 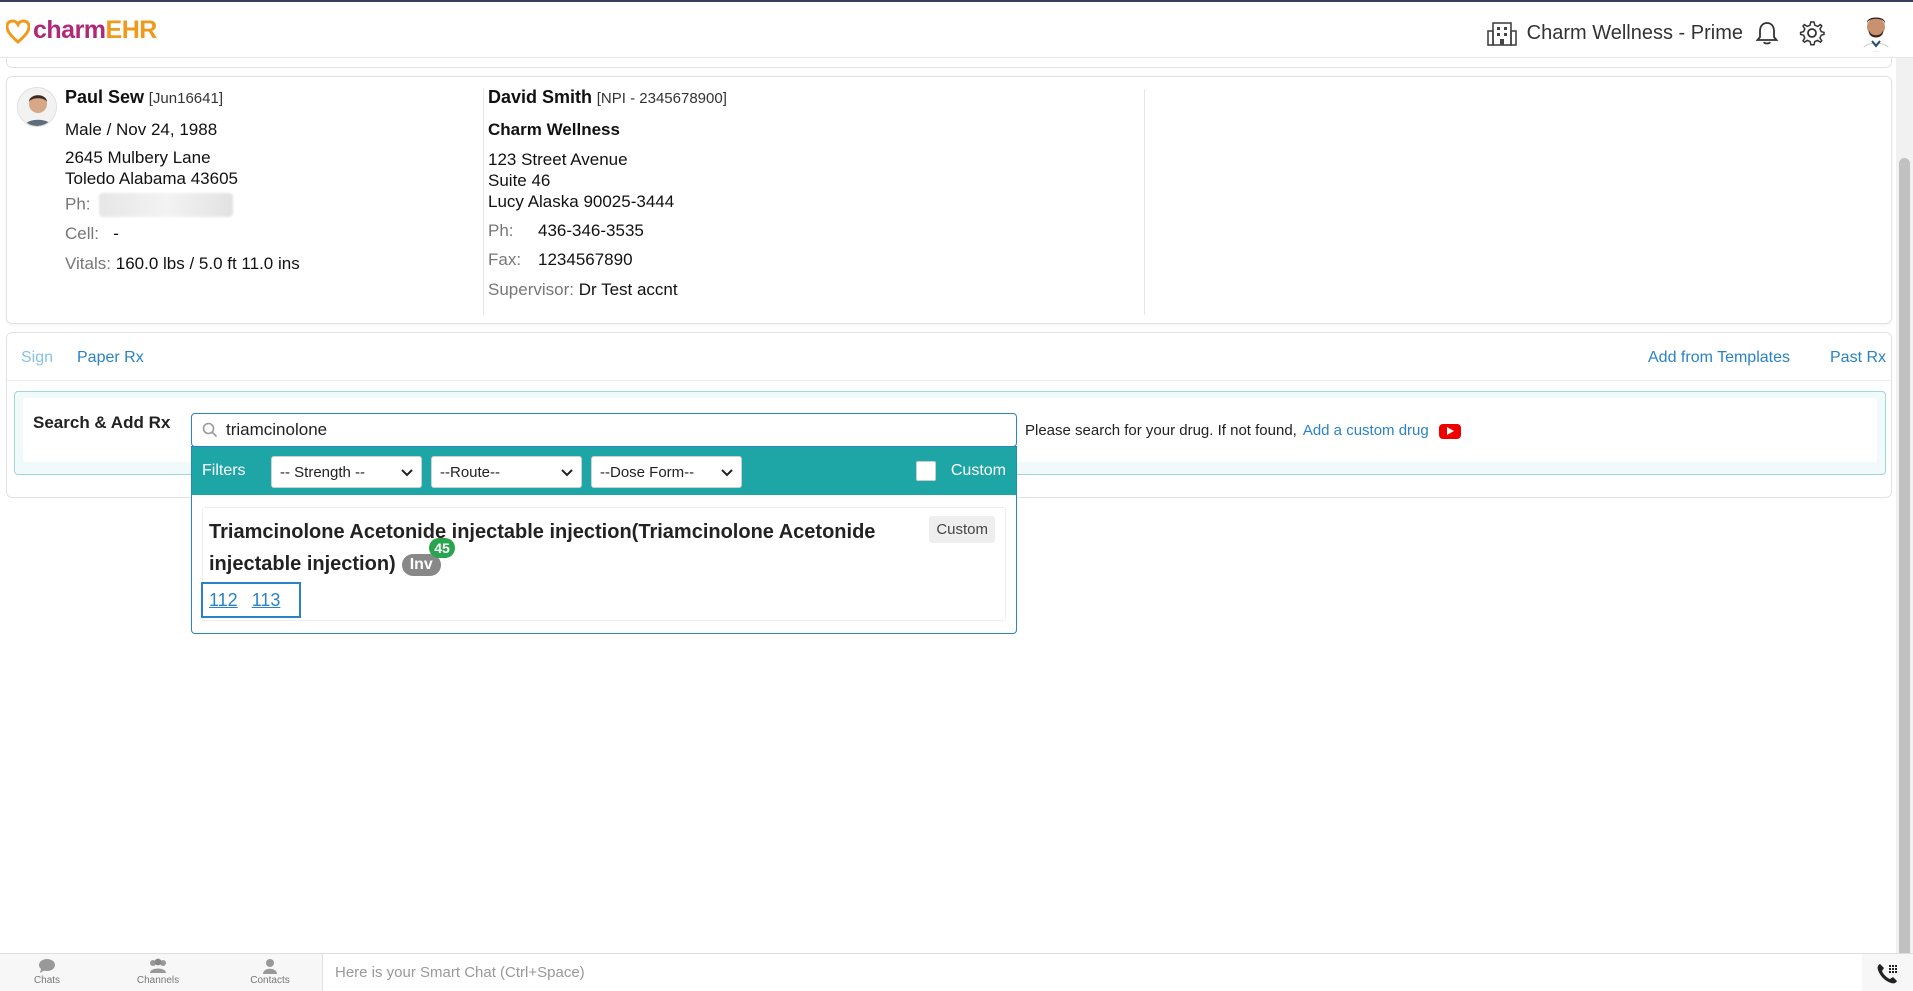 I want to click on dose-form-select-value: --Dose Form--, so click(x=647, y=472).